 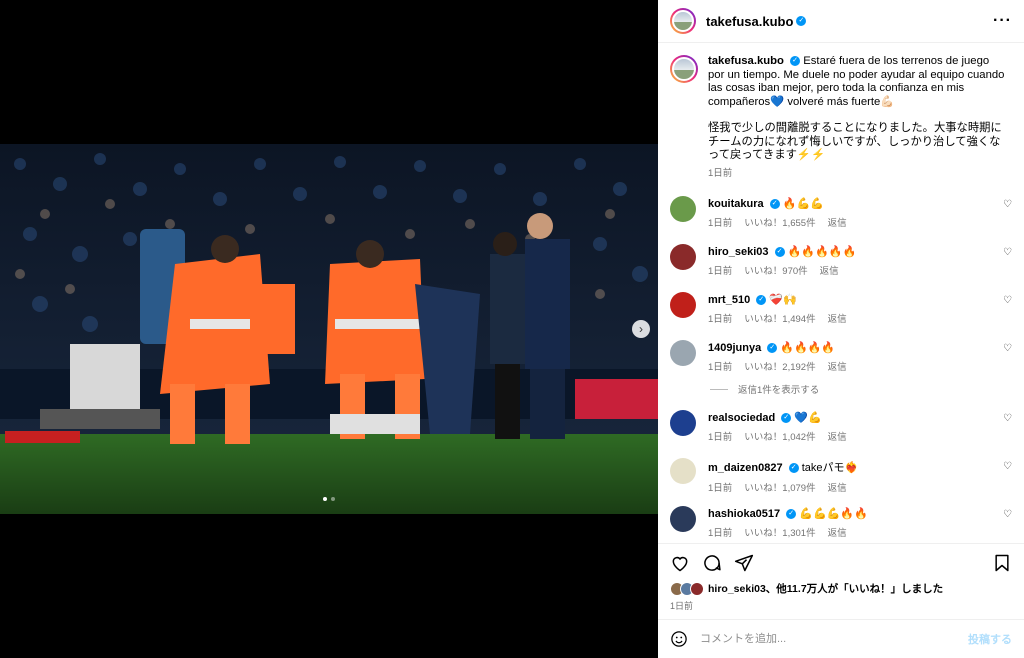 What do you see at coordinates (833, 639) in the screenshot?
I see `comment-input` at bounding box center [833, 639].